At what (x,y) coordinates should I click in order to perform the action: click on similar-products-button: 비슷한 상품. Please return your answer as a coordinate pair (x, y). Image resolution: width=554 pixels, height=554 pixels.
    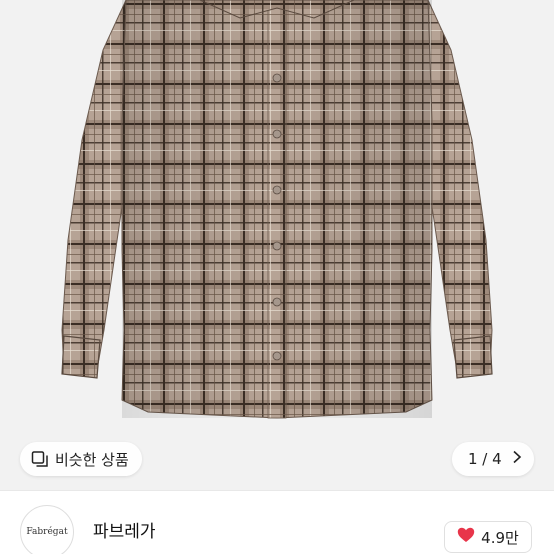
    Looking at the image, I should click on (81, 459).